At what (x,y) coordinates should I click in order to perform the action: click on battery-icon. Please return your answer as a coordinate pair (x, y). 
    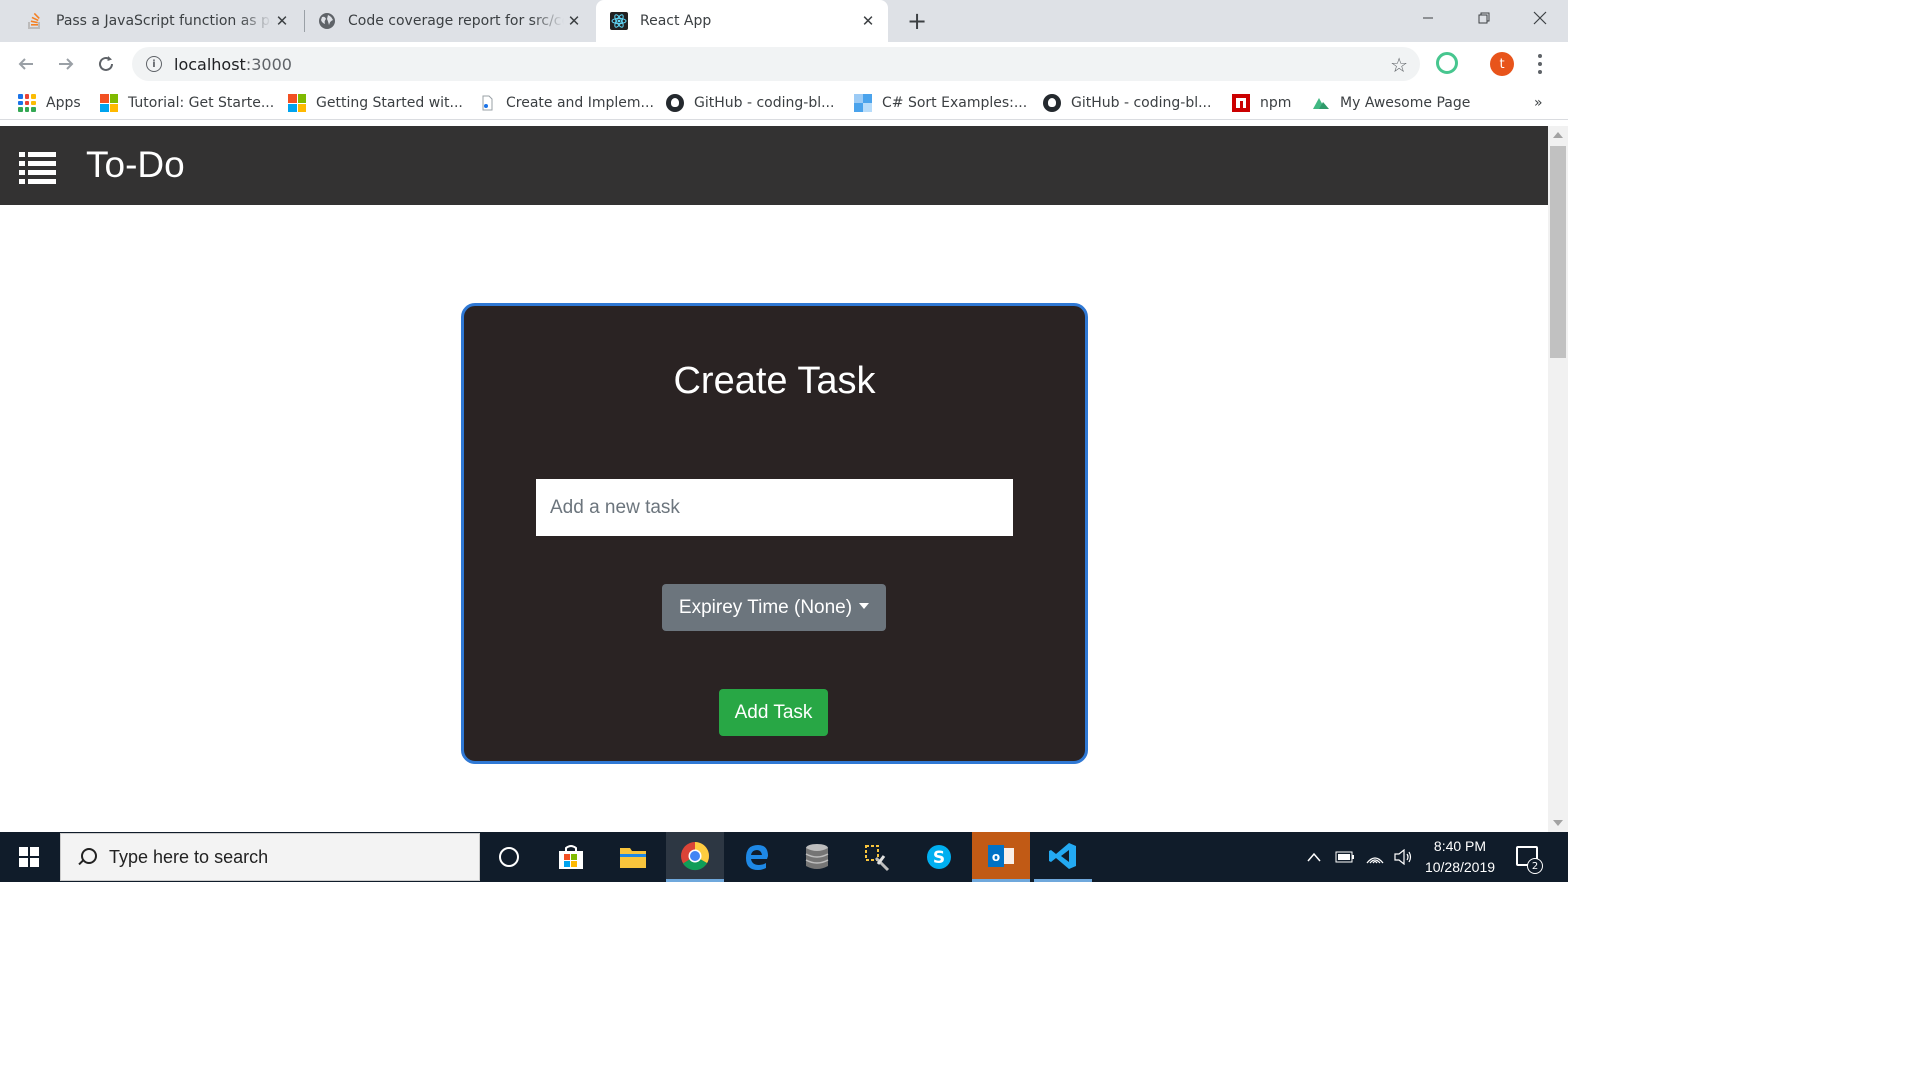
    Looking at the image, I should click on (1344, 857).